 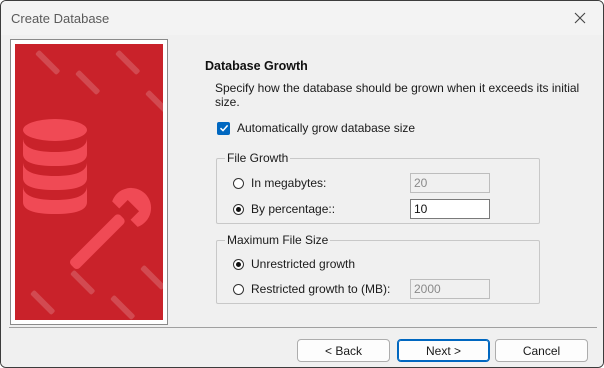 I want to click on megabytes-radio: In megabytes:, so click(x=279, y=183).